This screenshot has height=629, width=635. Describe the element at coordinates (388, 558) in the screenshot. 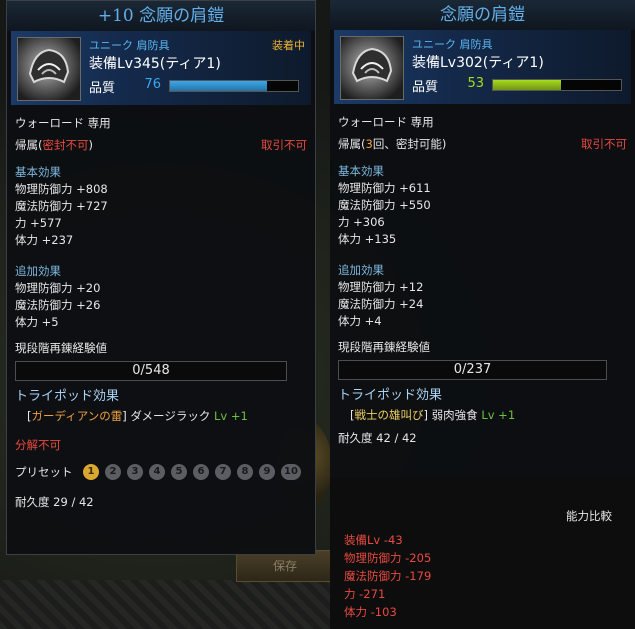

I see `comparison-line: 物理防御力 -205` at that location.